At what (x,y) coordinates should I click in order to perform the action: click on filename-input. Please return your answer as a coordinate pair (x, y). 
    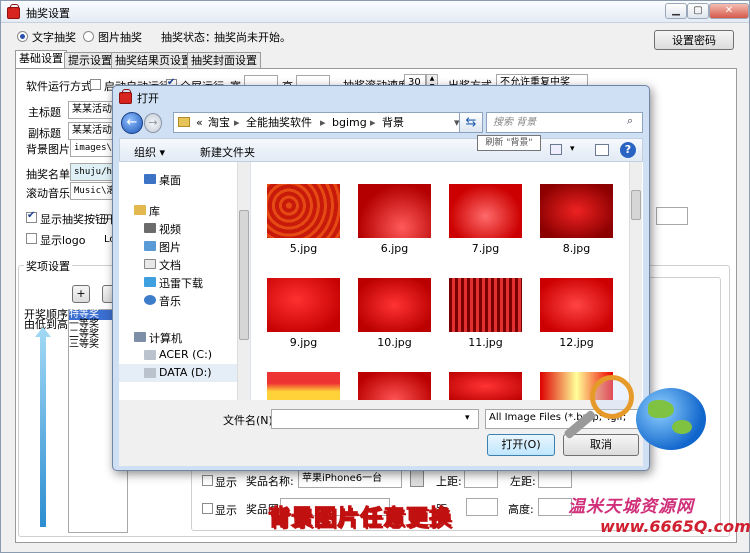
    Looking at the image, I should click on (375, 419).